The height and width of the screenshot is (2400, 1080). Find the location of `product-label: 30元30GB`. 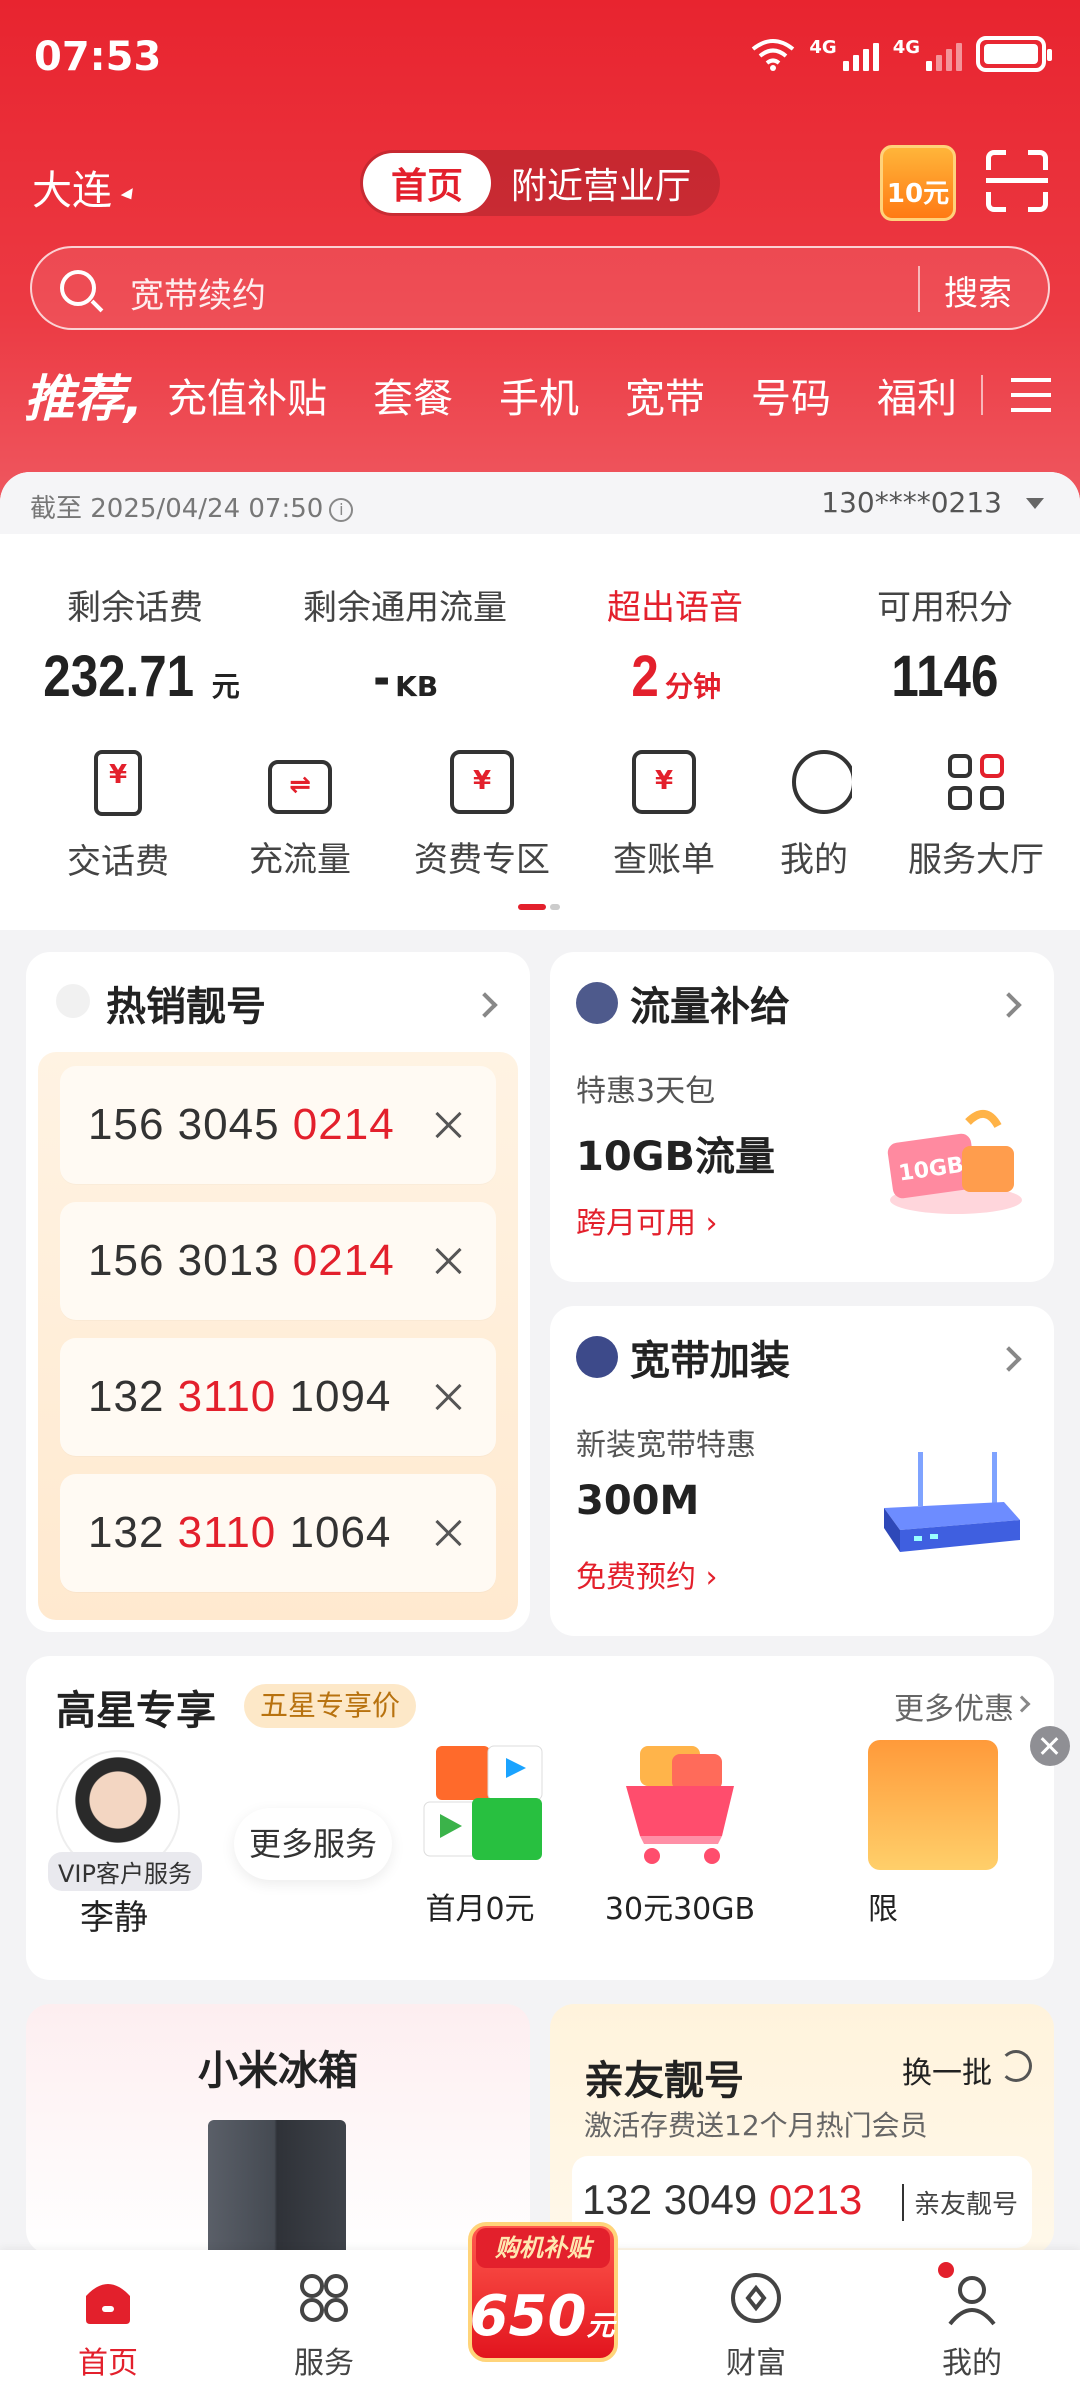

product-label: 30元30GB is located at coordinates (680, 1909).